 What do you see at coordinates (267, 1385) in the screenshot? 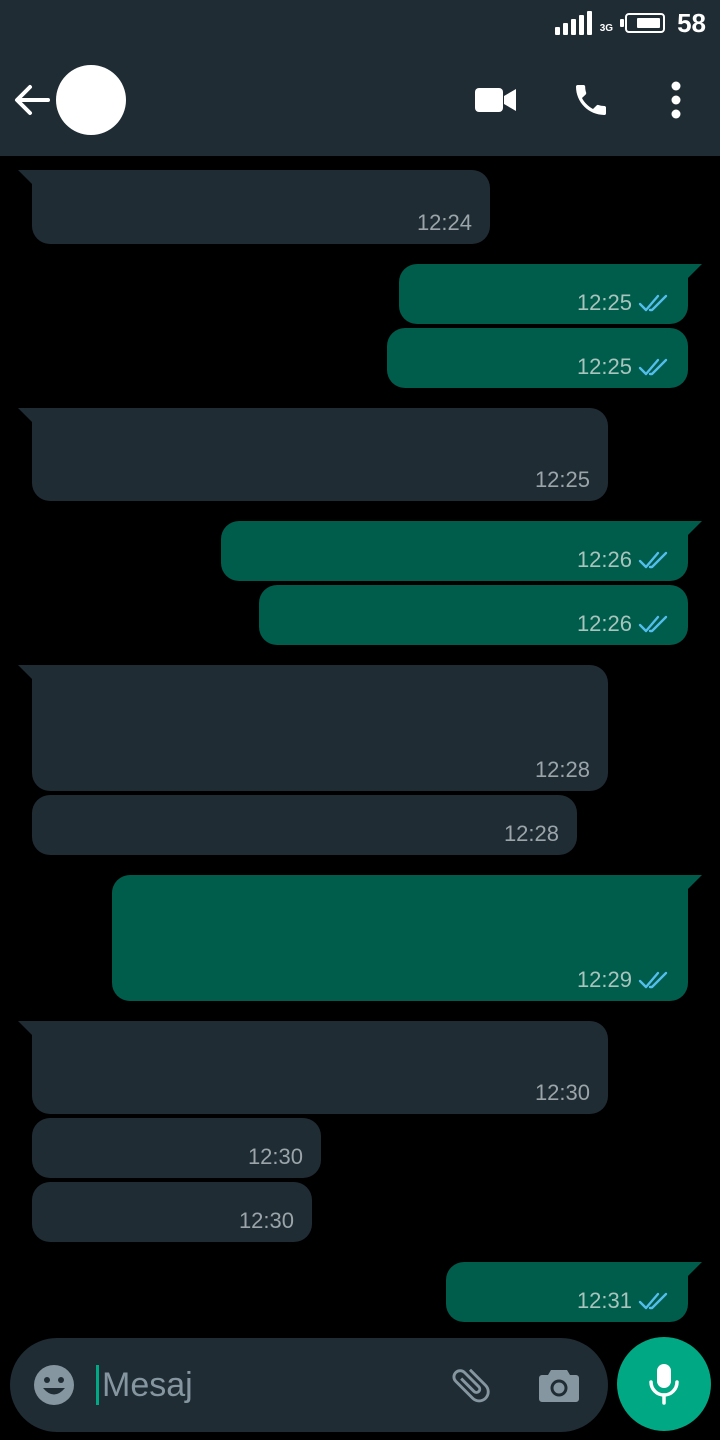
I see `message-input` at bounding box center [267, 1385].